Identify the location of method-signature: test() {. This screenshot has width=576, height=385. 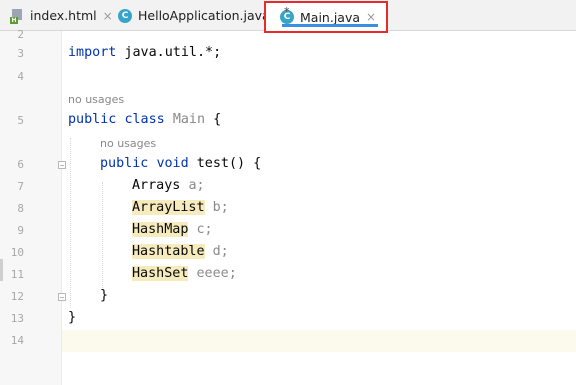
(229, 163).